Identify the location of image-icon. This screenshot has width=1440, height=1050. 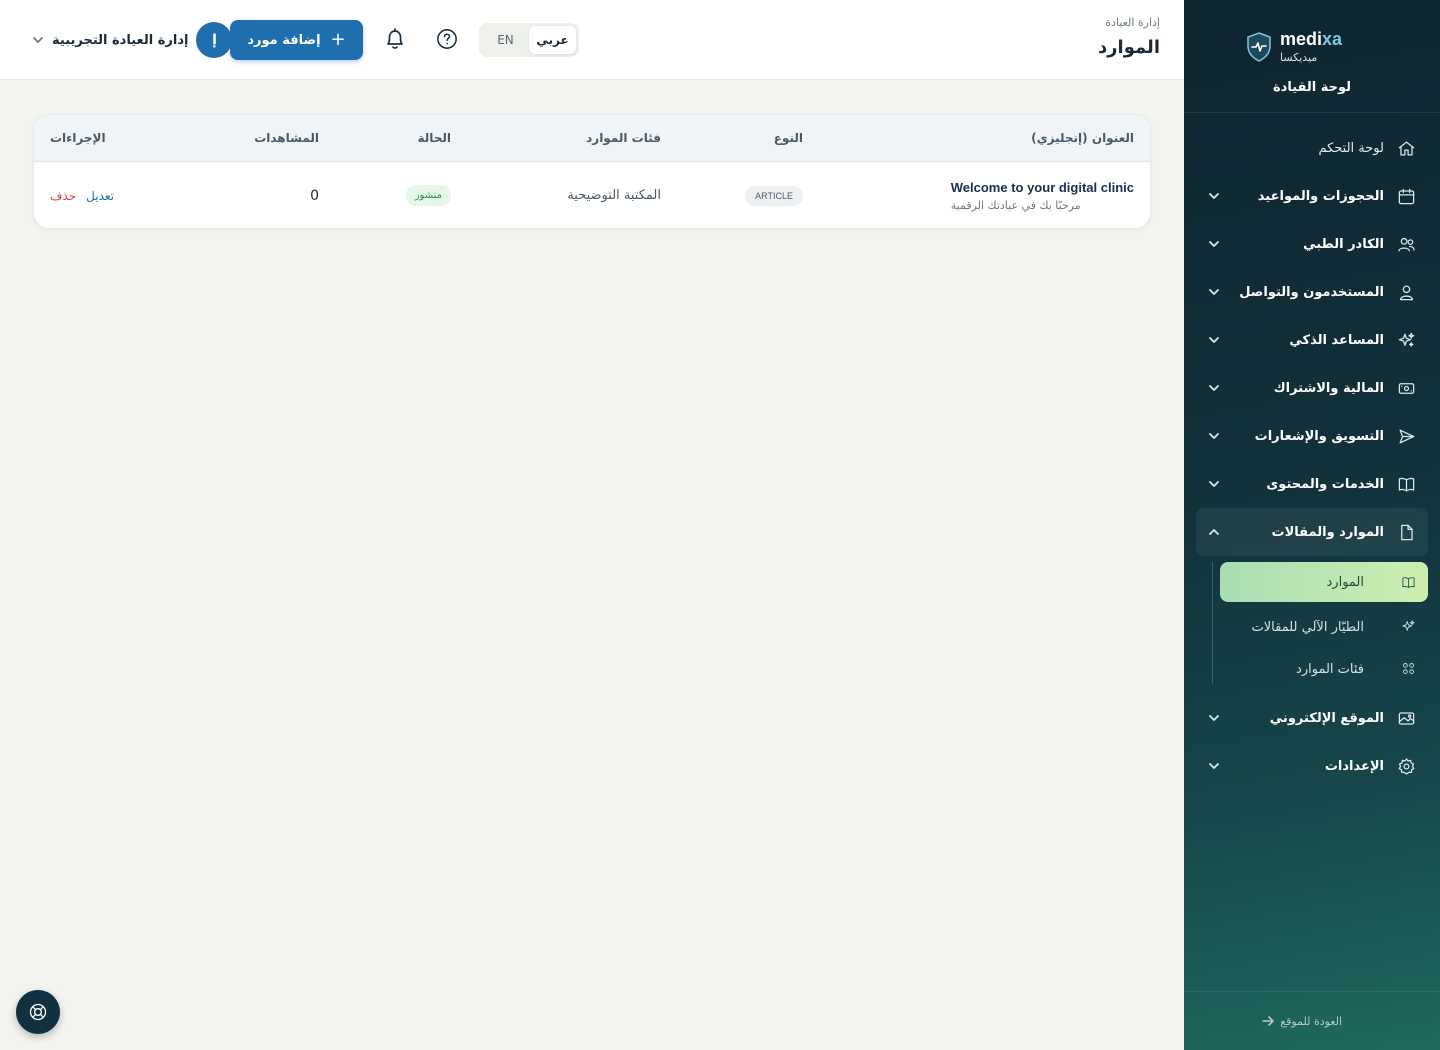
(1406, 718).